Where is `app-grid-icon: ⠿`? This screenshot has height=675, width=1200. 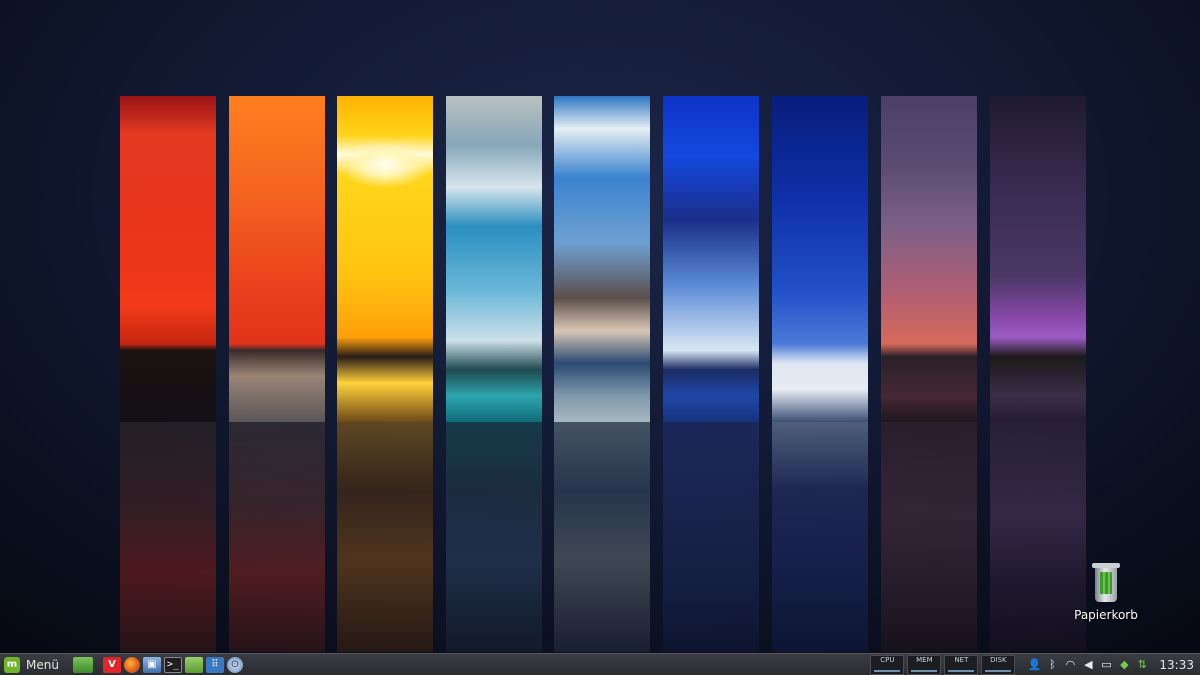 app-grid-icon: ⠿ is located at coordinates (214, 664).